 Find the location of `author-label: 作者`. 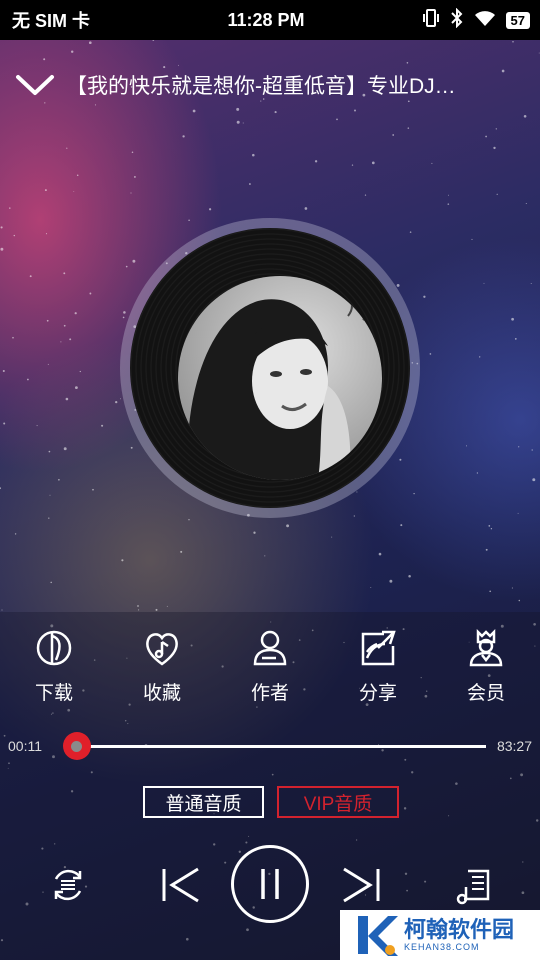

author-label: 作者 is located at coordinates (269, 693).